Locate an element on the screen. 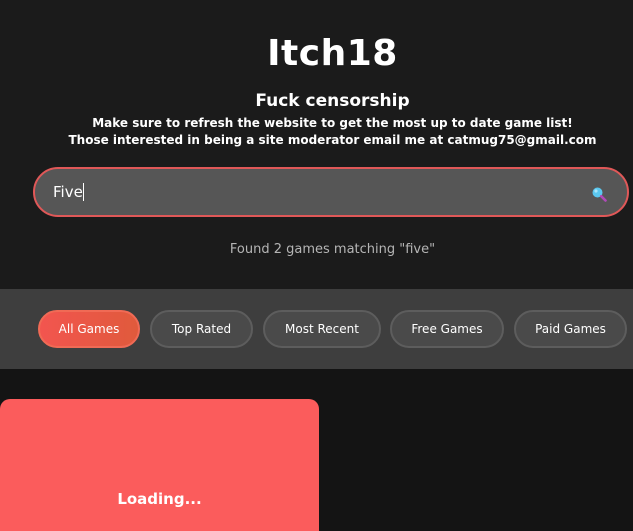 The width and height of the screenshot is (633, 531). search-box is located at coordinates (331, 192).